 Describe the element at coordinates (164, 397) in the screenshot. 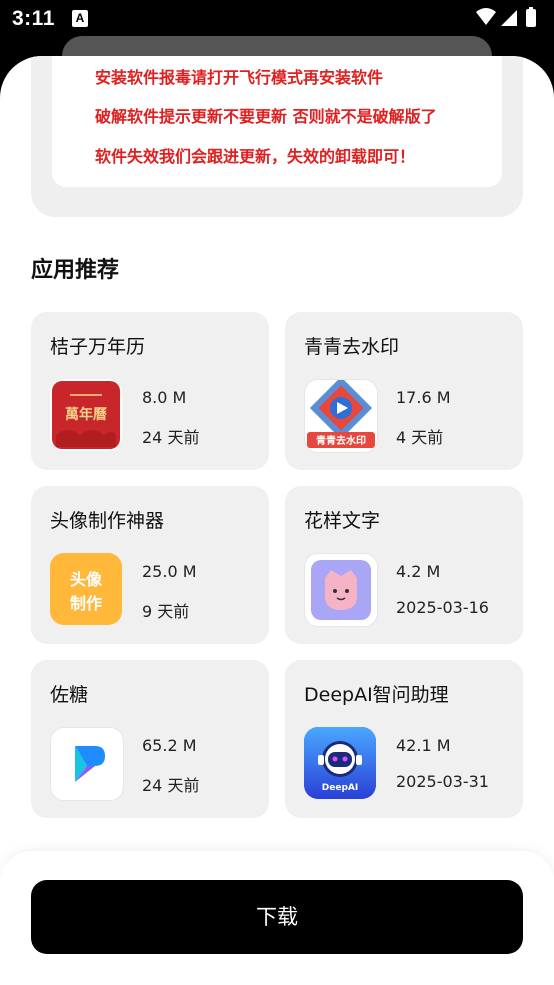

I see `app-size: 8.0 M` at that location.